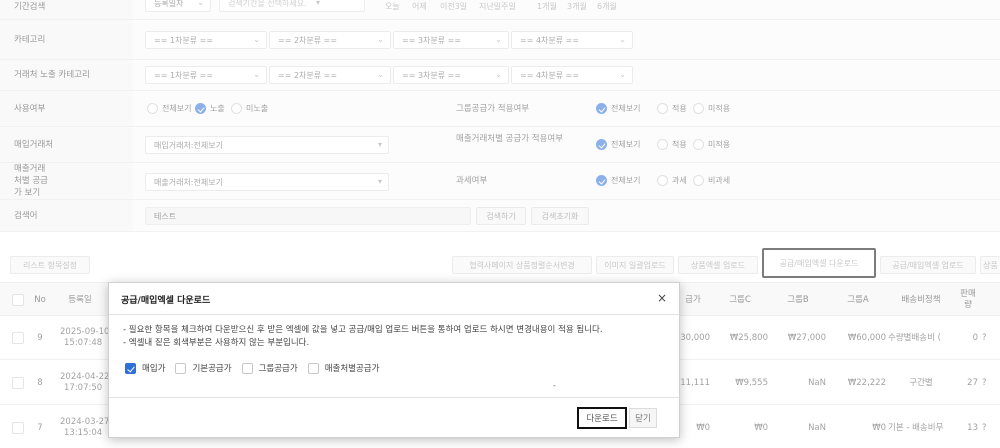 This screenshot has height=448, width=1000. I want to click on category-3-select: == 3차분류 == ⌄, so click(451, 40).